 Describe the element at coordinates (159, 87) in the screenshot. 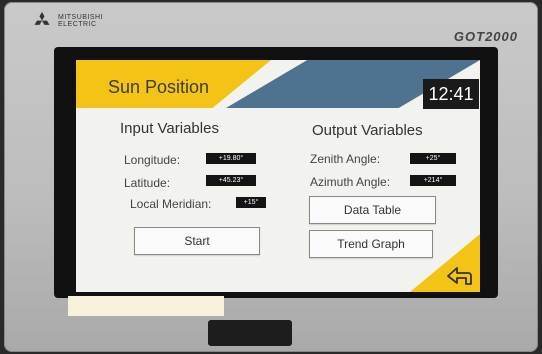

I see `page-title: Sun Position` at that location.